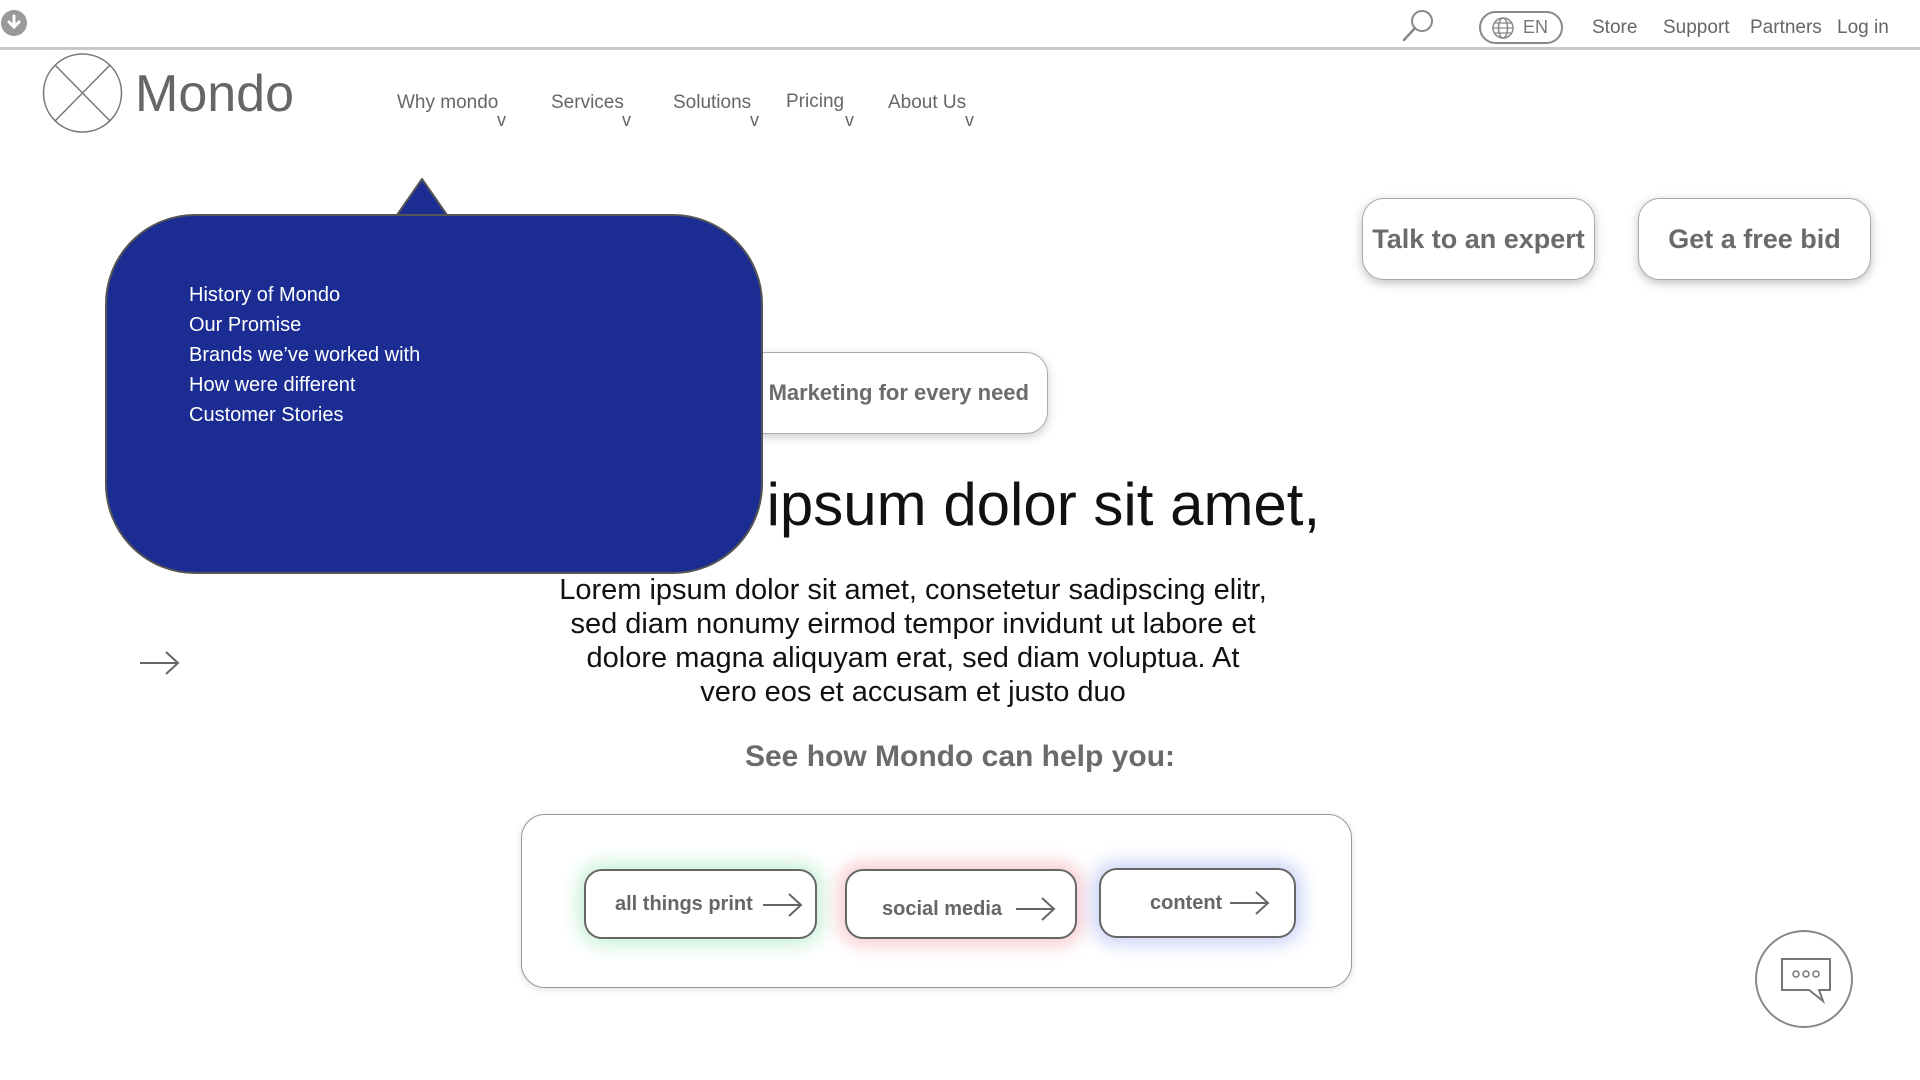 The height and width of the screenshot is (1080, 1920). What do you see at coordinates (1754, 239) in the screenshot?
I see `free-bid-button: Get a free bid` at bounding box center [1754, 239].